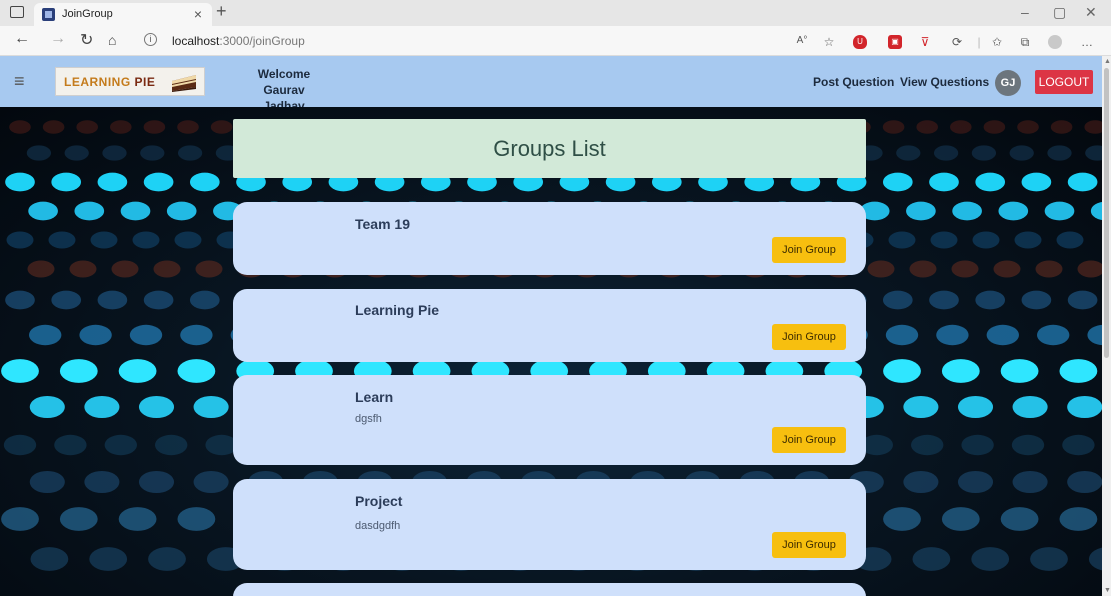  Describe the element at coordinates (1107, 590) in the screenshot. I see `scroll-down-icon: ▼` at that location.